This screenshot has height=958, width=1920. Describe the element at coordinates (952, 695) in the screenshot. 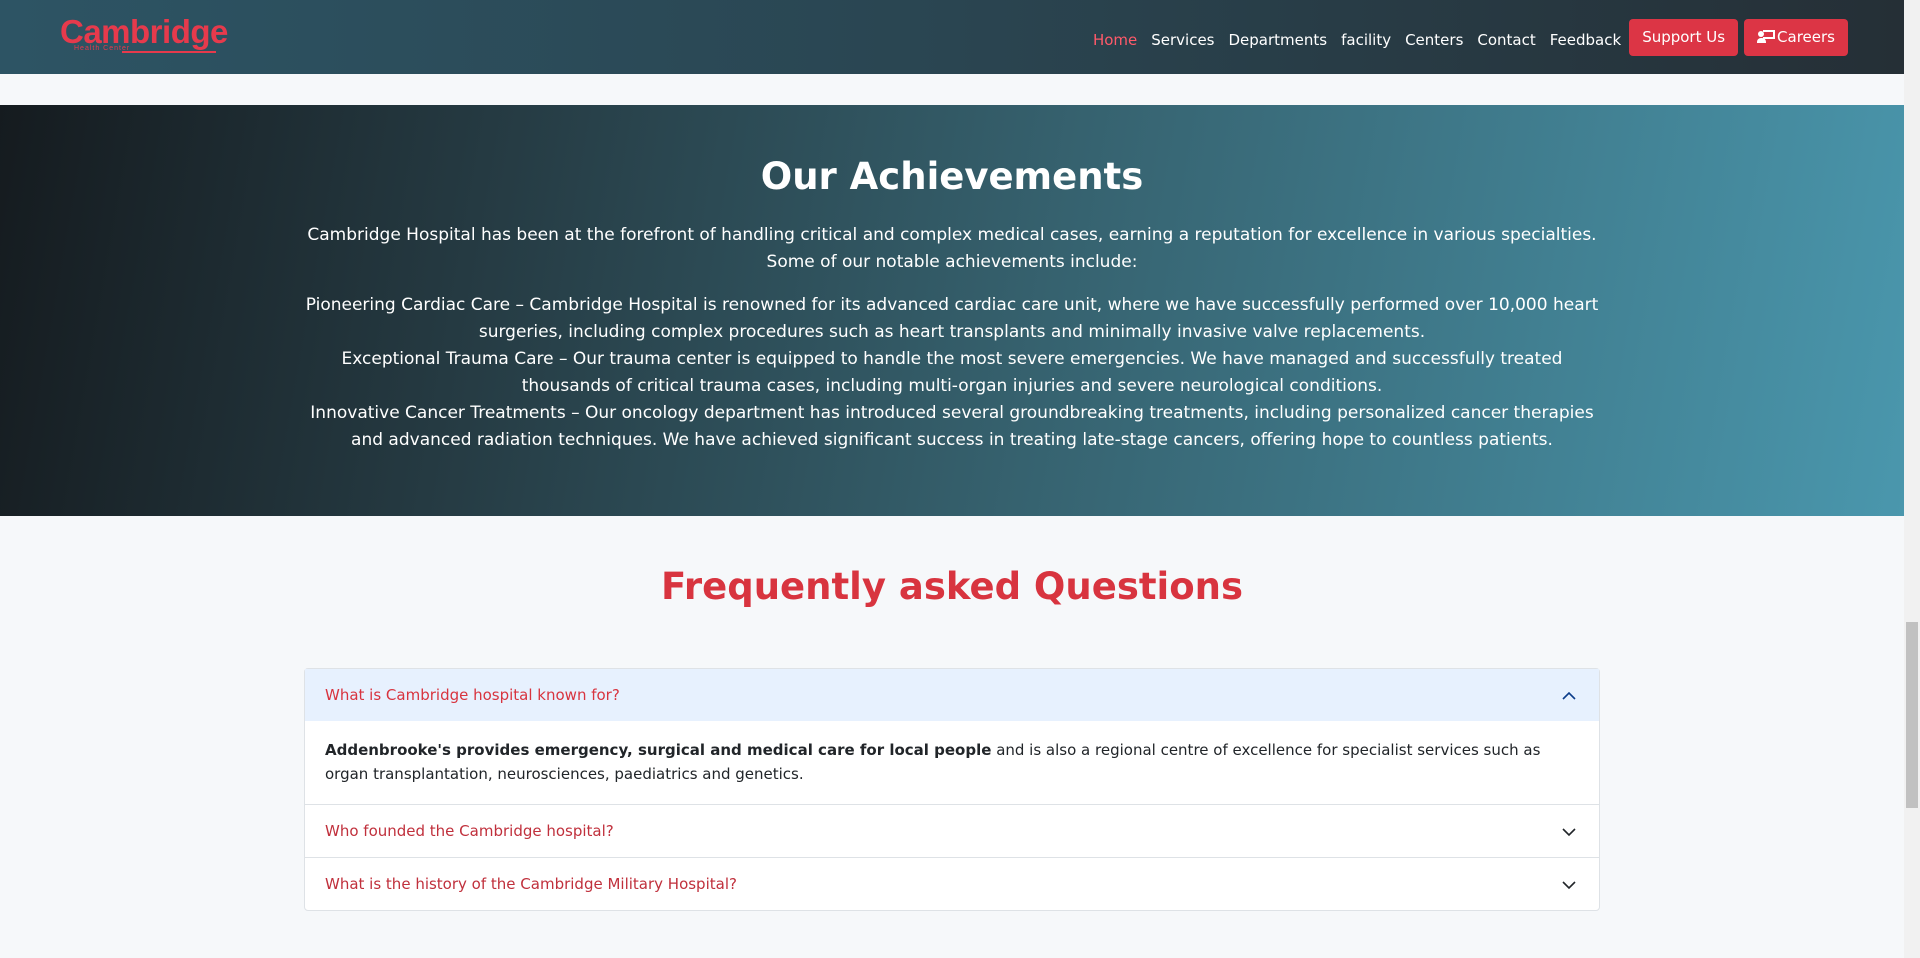

I see `faq-question-button: What is Cambridge hospital known for?` at that location.